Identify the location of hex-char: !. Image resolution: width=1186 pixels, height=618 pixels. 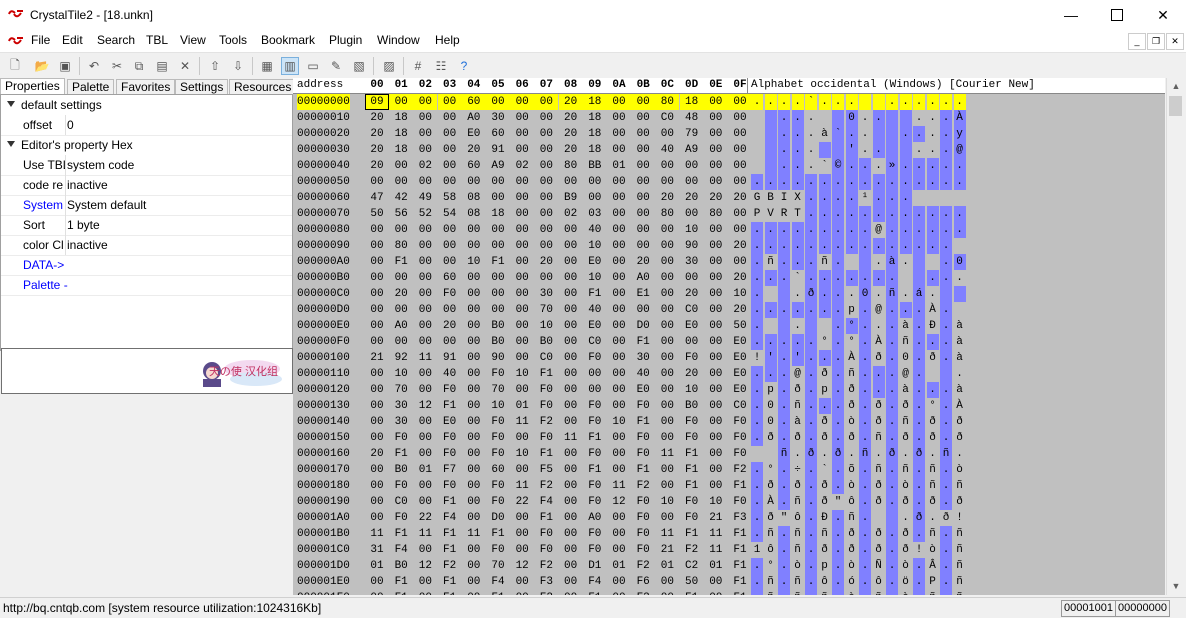
(757, 358).